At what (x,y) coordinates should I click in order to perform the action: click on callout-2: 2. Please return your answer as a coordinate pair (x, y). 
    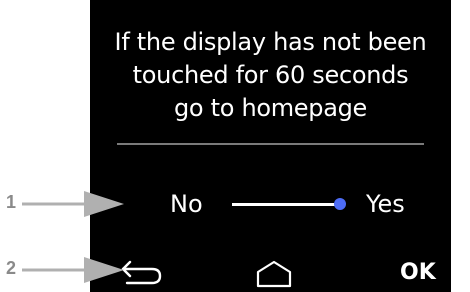
    Looking at the image, I should click on (65, 270).